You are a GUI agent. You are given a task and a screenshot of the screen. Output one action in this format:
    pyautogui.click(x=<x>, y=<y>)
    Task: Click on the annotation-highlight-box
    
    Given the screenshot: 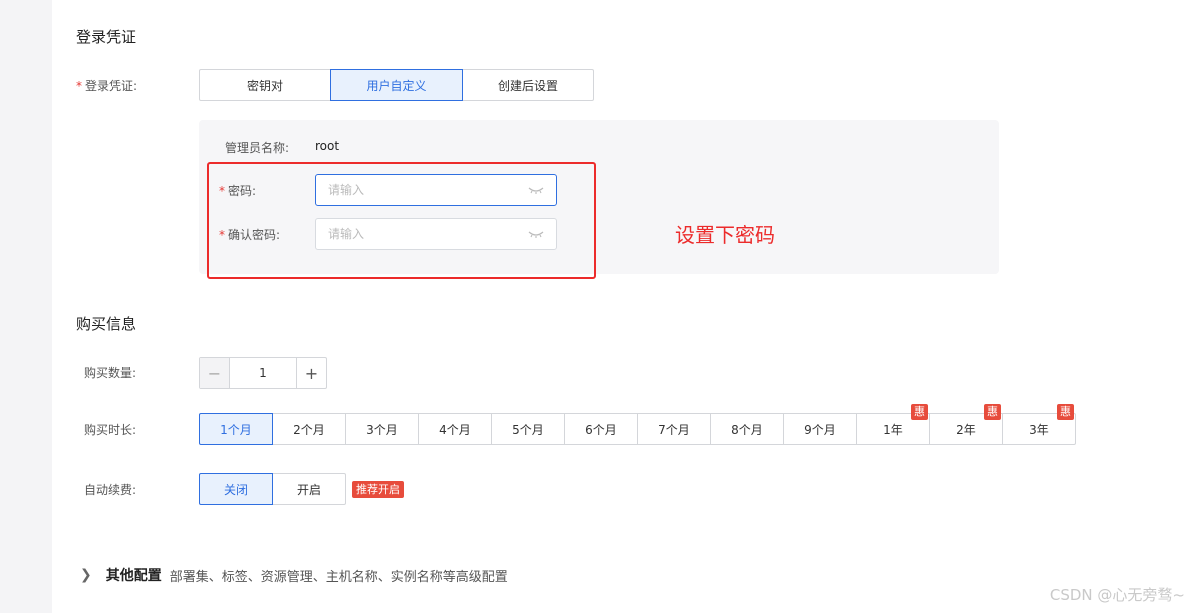 What is the action you would take?
    pyautogui.click(x=401, y=220)
    